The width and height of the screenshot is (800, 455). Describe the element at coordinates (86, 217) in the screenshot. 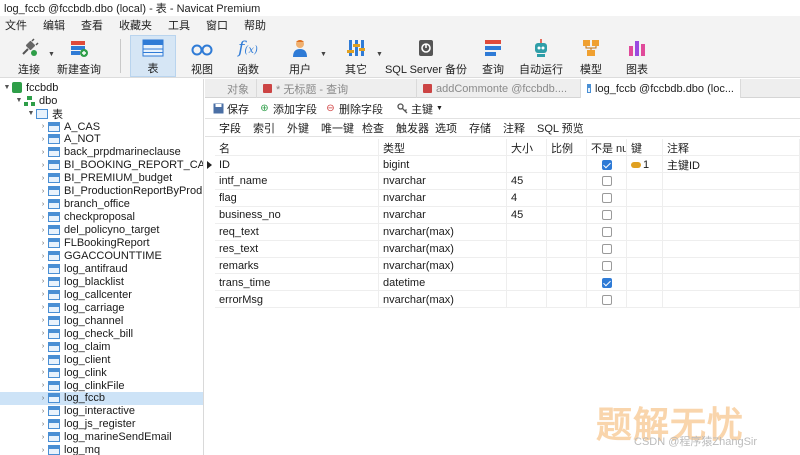

I see `tree-table-item: › checkproposal` at that location.